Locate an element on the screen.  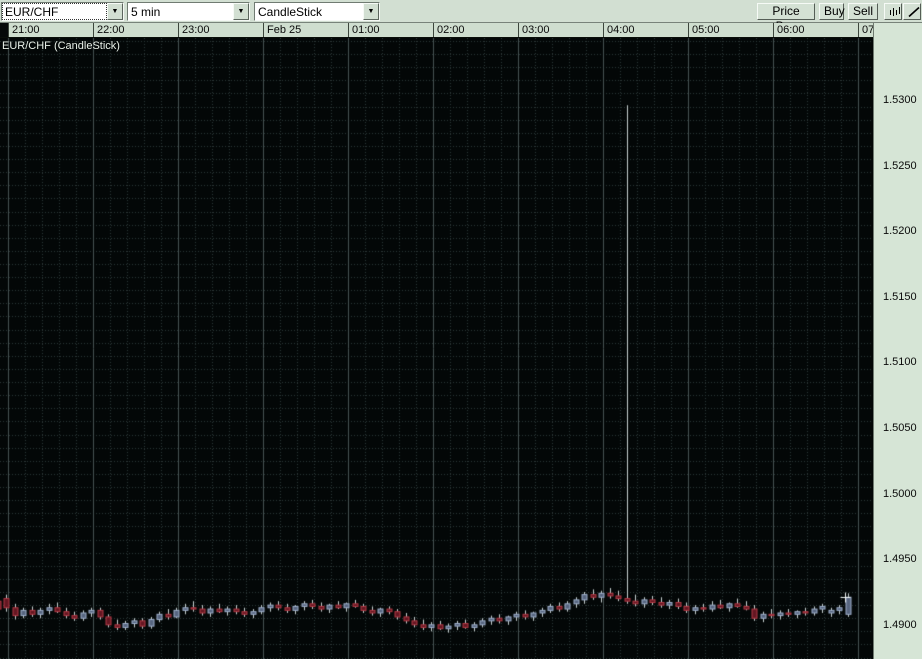
price-axis-label: 1.4950 is located at coordinates (900, 559).